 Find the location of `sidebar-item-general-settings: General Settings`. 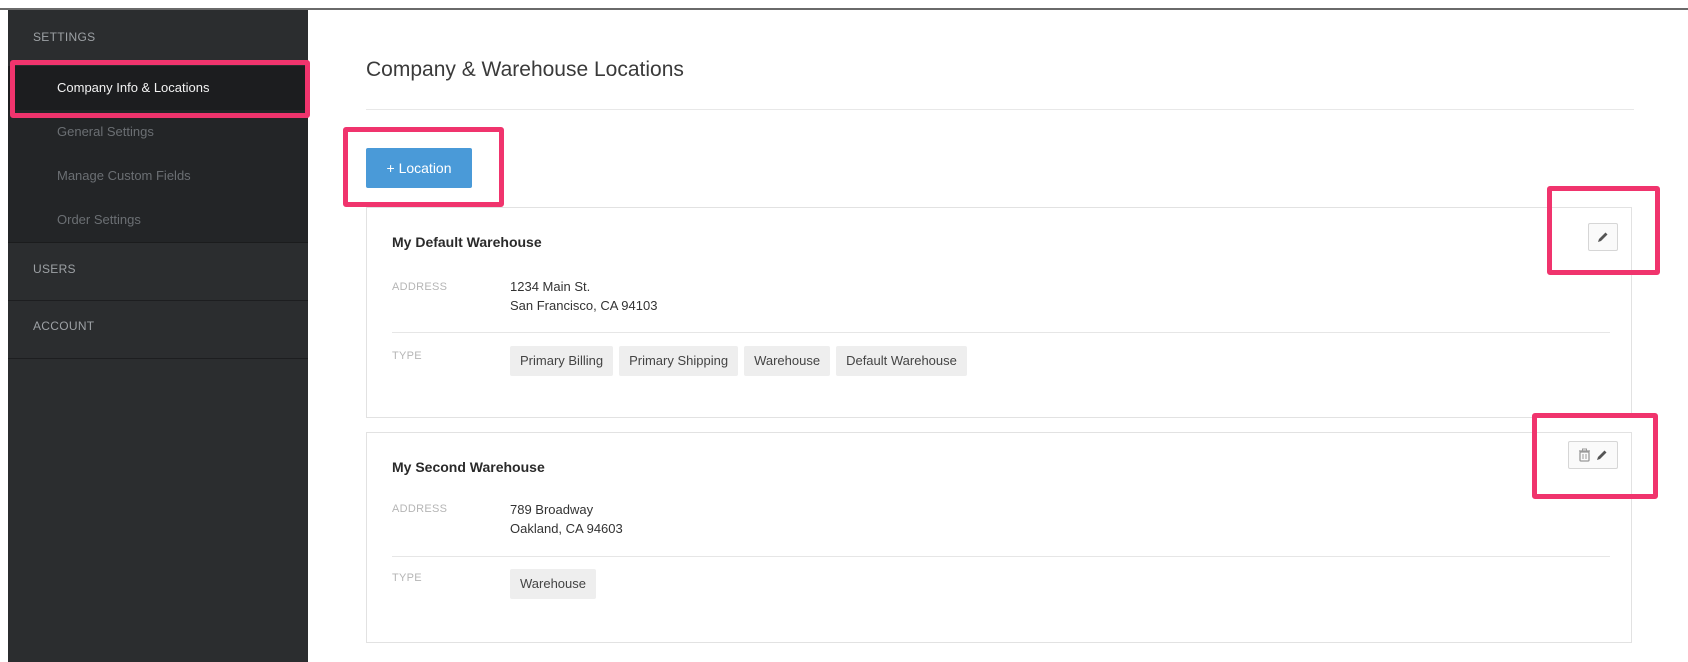

sidebar-item-general-settings: General Settings is located at coordinates (158, 132).